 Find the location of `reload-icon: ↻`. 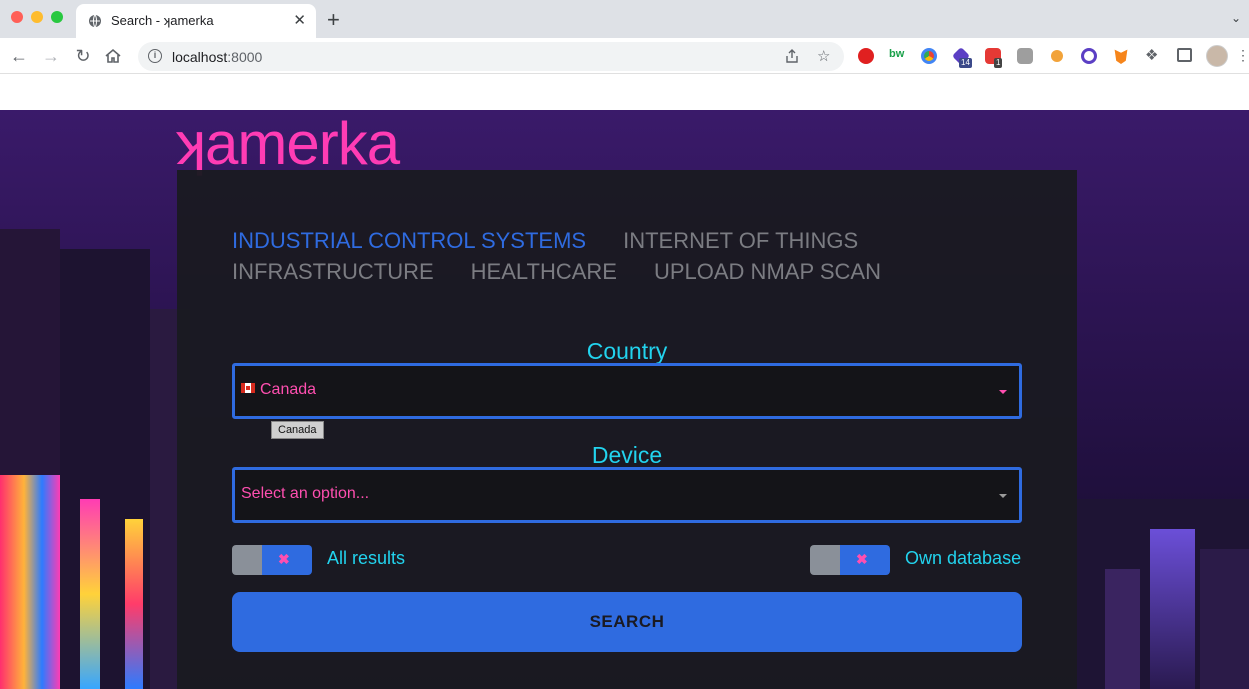

reload-icon: ↻ is located at coordinates (83, 56).